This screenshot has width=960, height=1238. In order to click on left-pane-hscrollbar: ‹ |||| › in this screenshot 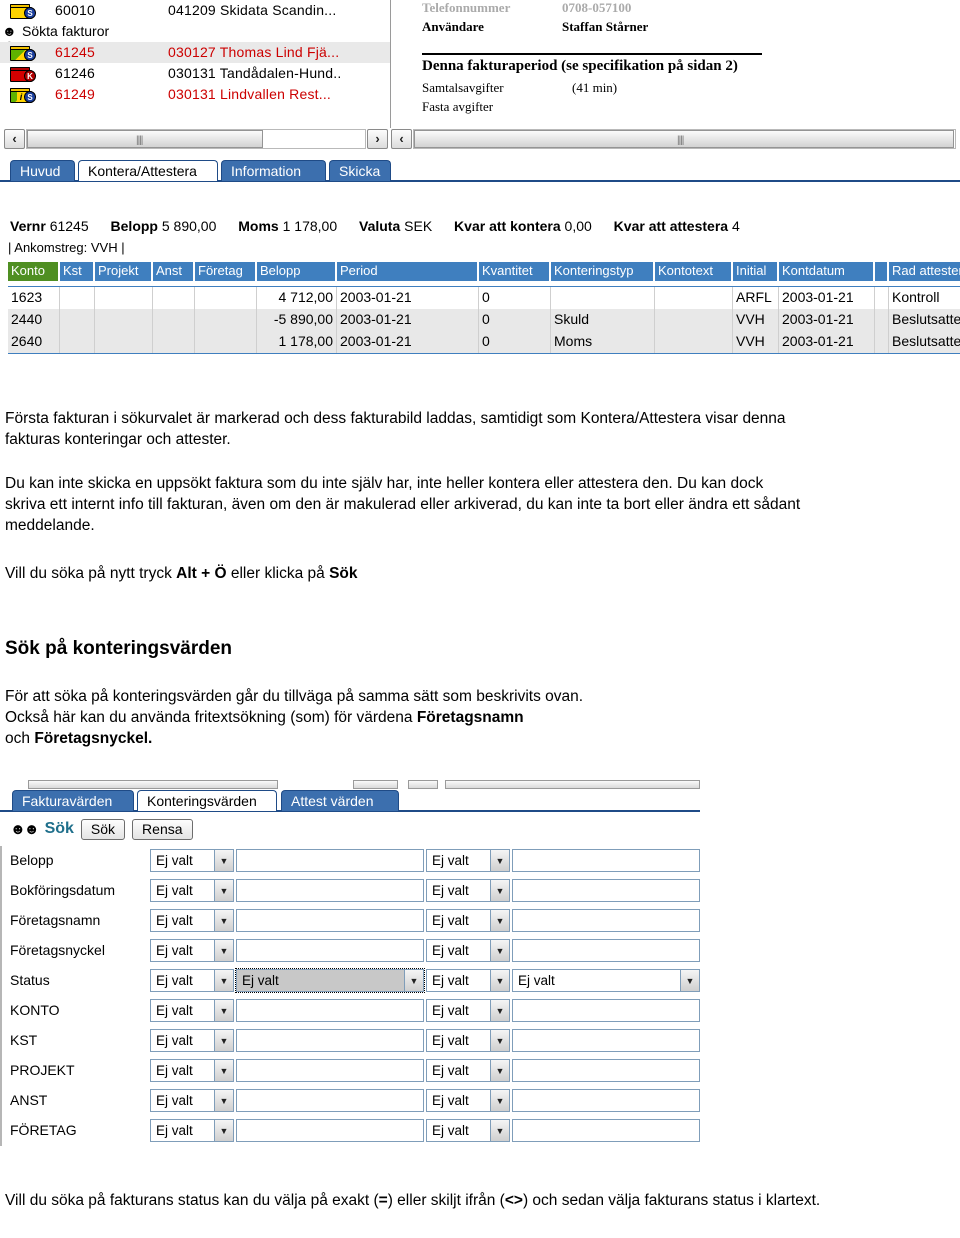, I will do `click(196, 139)`.